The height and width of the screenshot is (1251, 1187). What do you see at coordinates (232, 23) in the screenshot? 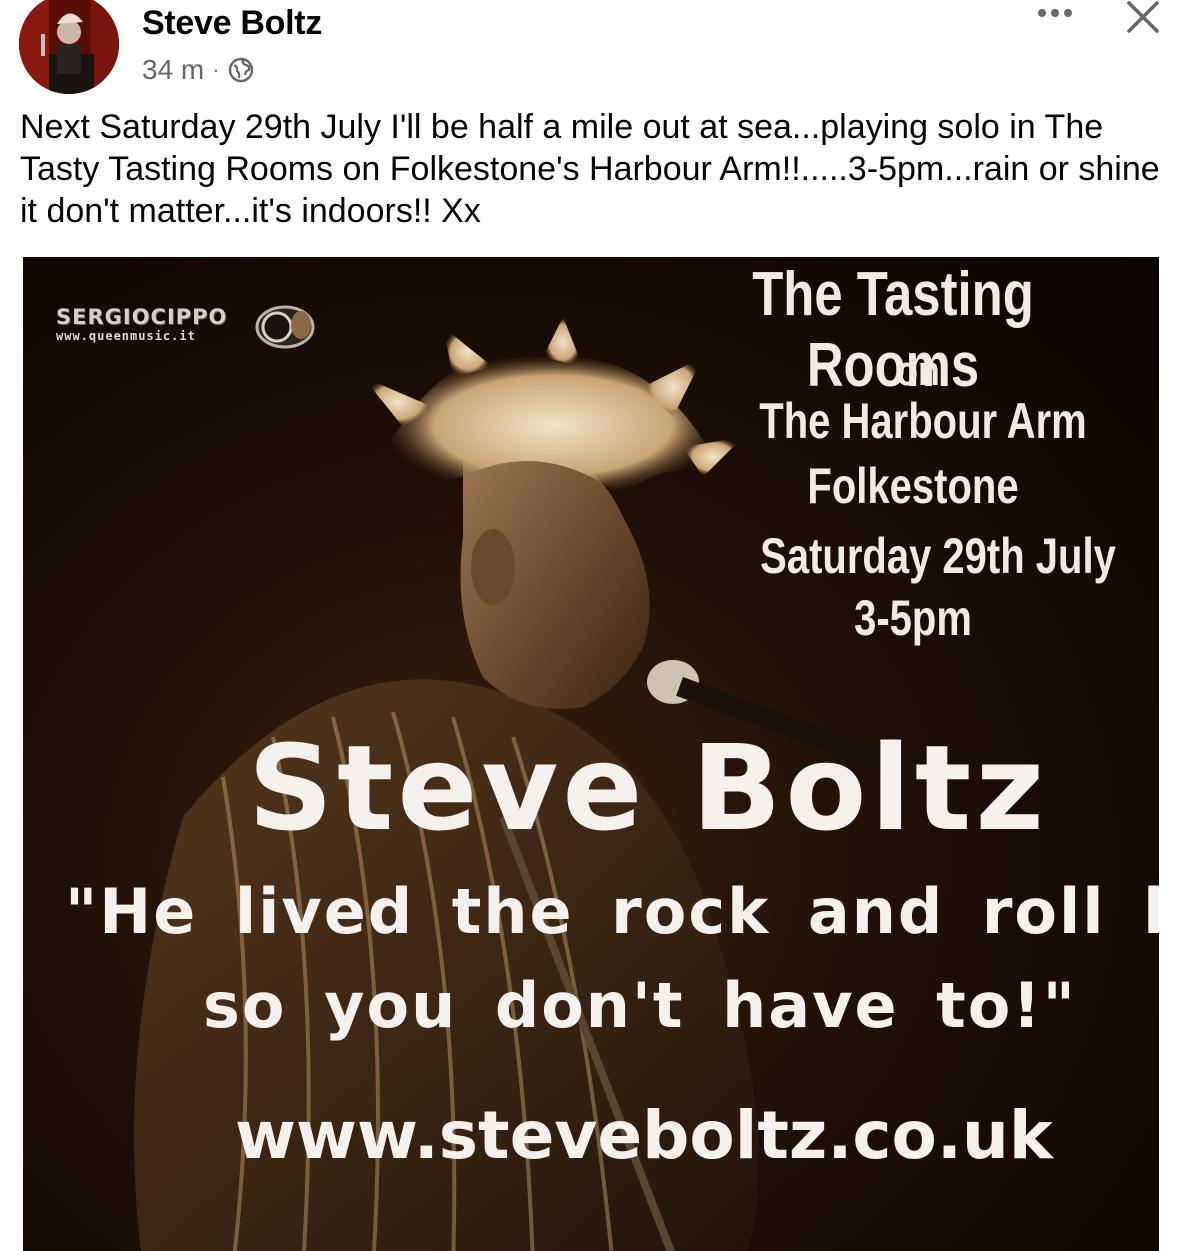
I see `author-name: Steve Boltz` at bounding box center [232, 23].